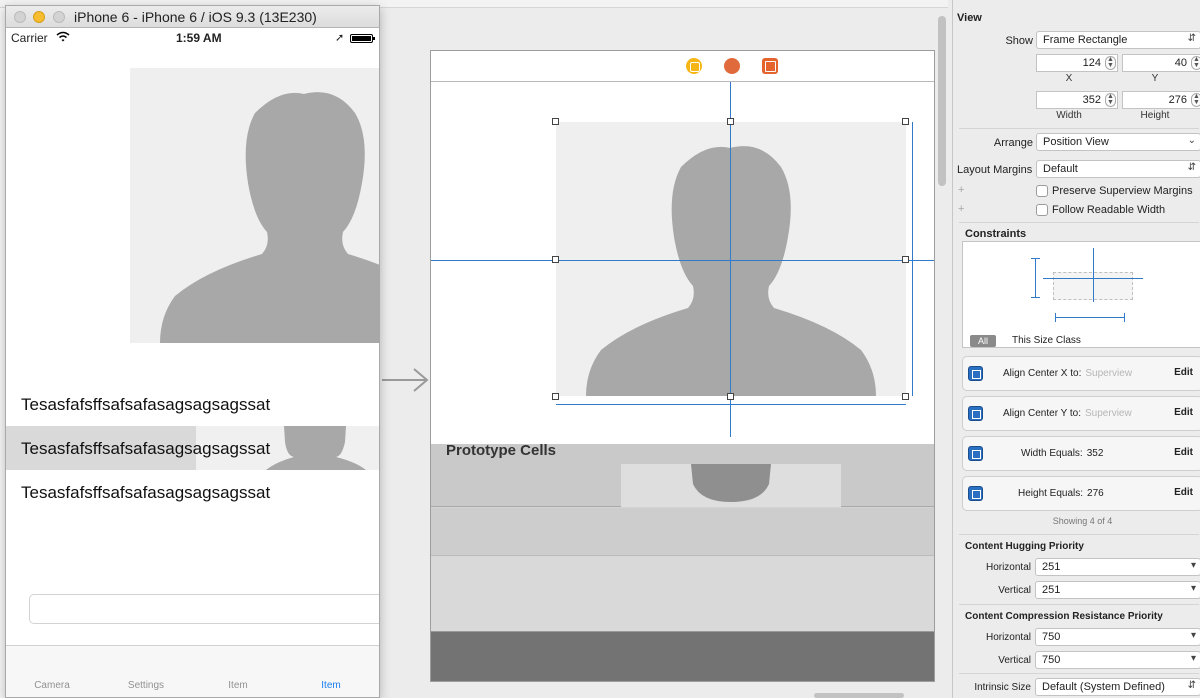 The image size is (1200, 698). Describe the element at coordinates (682, 260) in the screenshot. I see `center-y-guide` at that location.